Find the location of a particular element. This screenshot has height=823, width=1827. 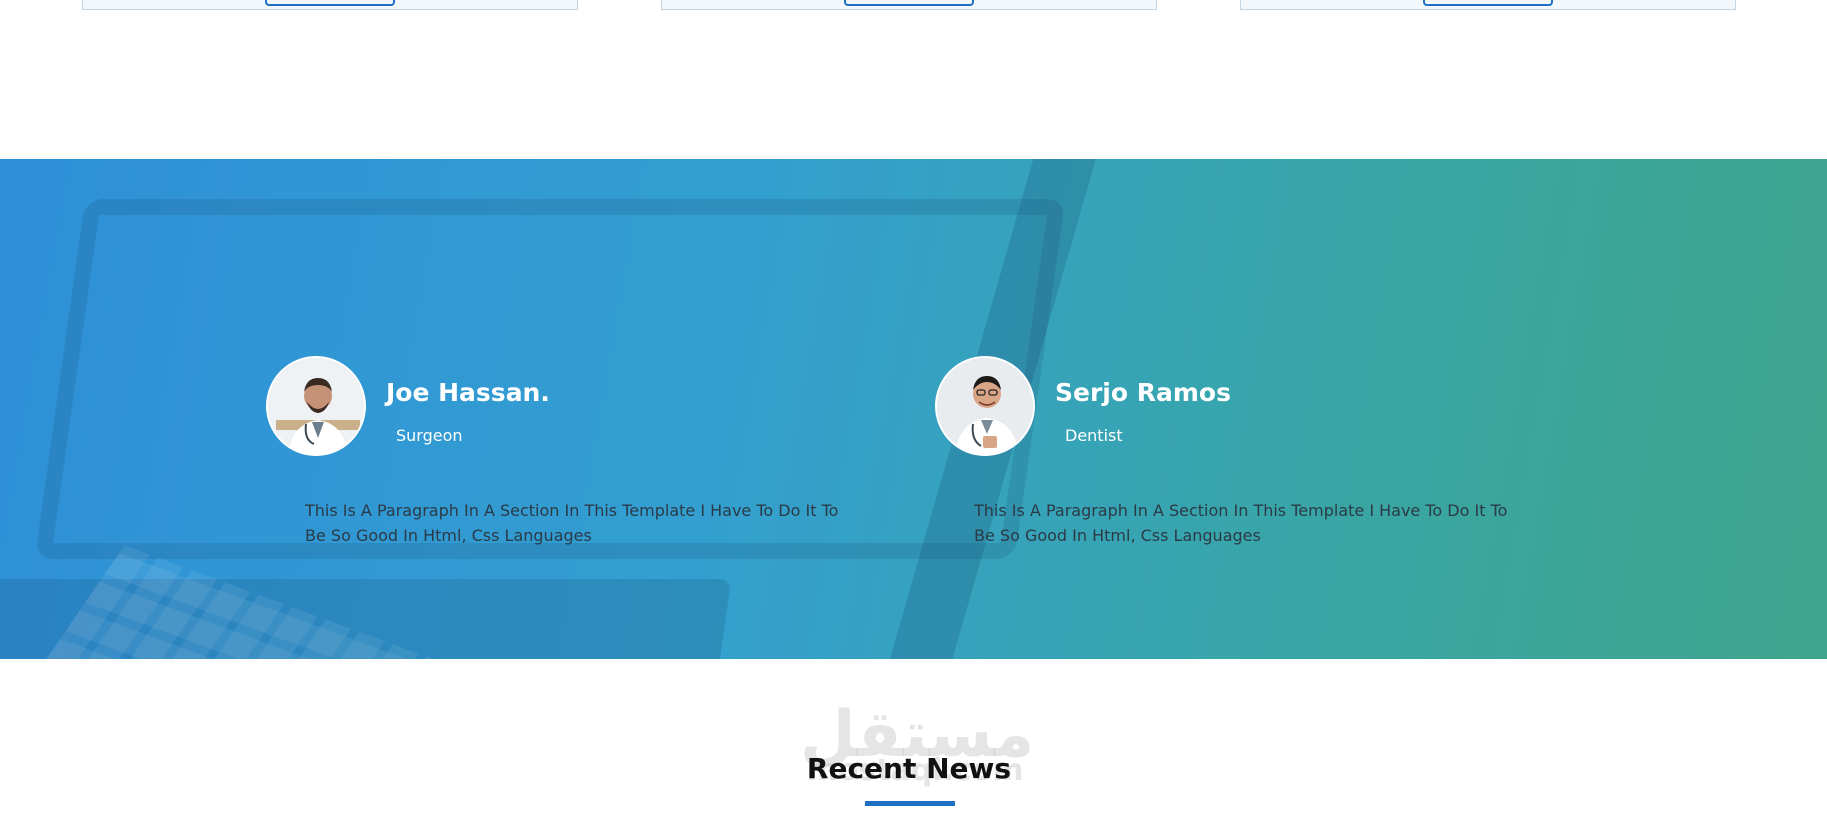

testimonial-role: Dentist is located at coordinates (1094, 435).